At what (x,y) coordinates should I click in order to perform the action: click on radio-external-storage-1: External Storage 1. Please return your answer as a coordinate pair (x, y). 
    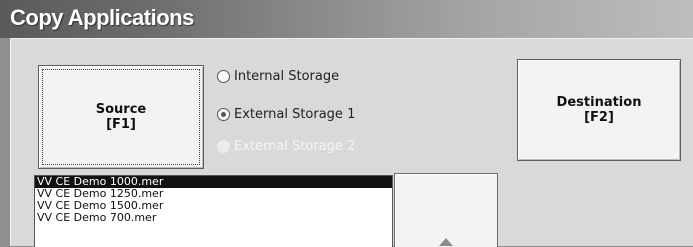
    Looking at the image, I should click on (286, 114).